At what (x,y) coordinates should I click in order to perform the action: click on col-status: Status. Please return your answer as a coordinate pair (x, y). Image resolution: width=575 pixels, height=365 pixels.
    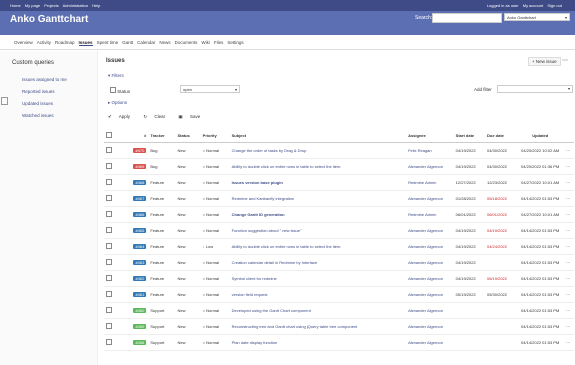
    Looking at the image, I should click on (188, 136).